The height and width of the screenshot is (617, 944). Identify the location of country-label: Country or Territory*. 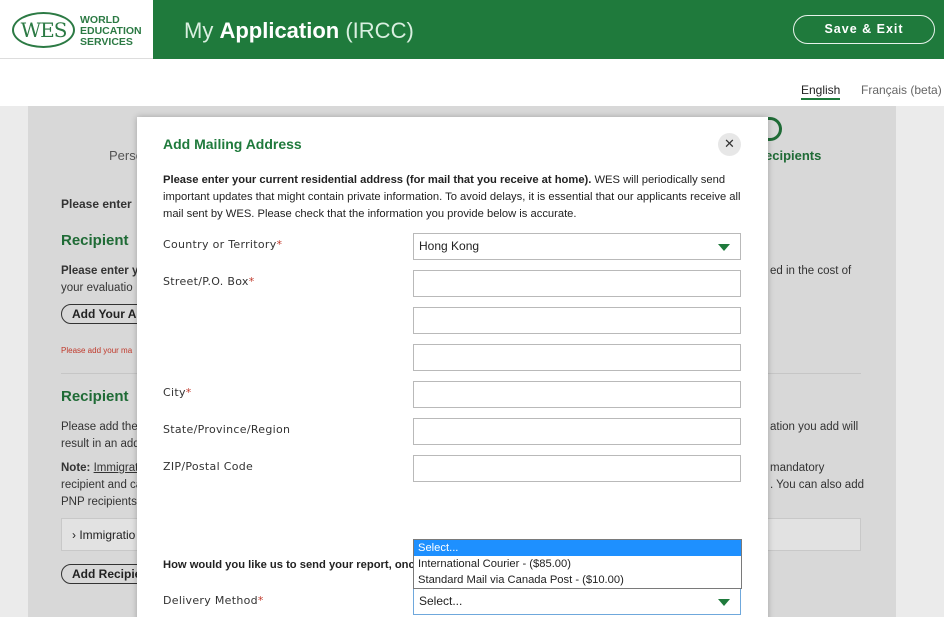
(223, 244).